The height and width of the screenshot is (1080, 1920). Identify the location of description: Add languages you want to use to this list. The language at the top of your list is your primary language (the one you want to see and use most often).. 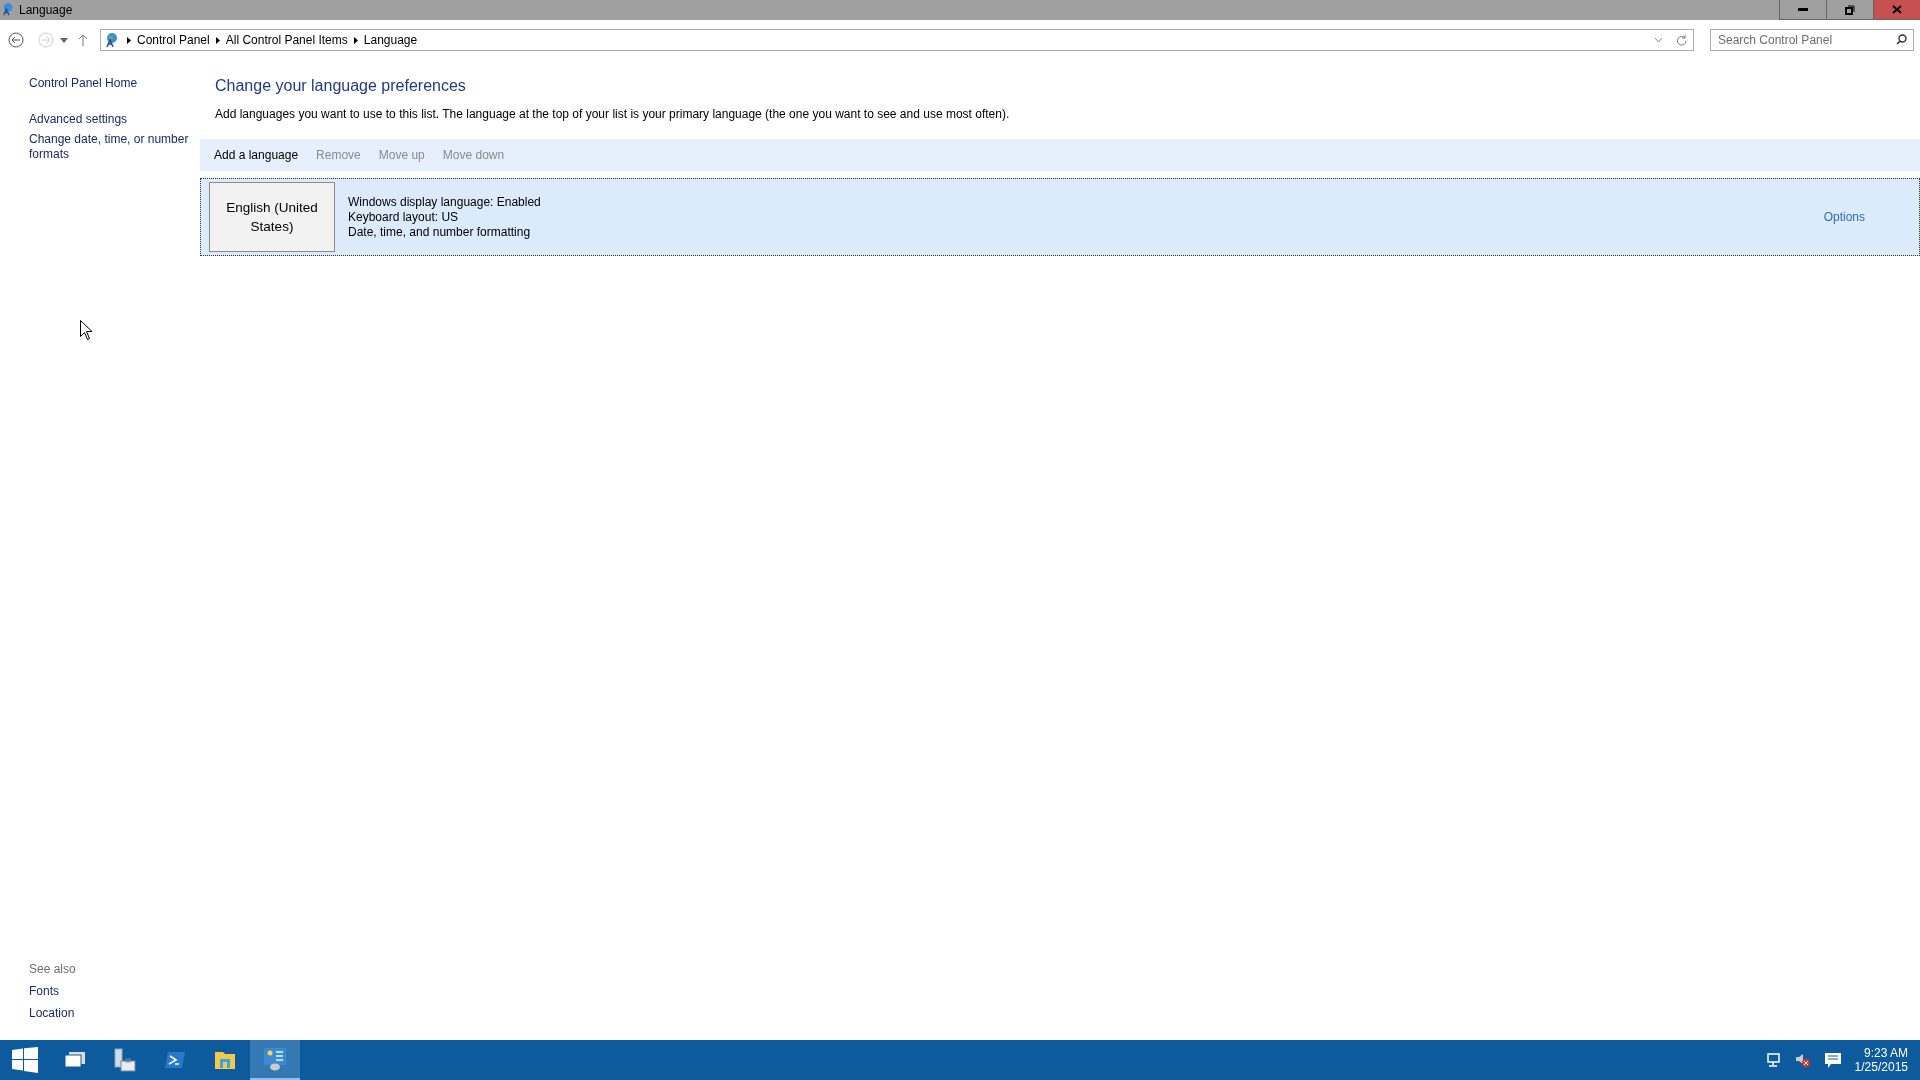
(613, 114).